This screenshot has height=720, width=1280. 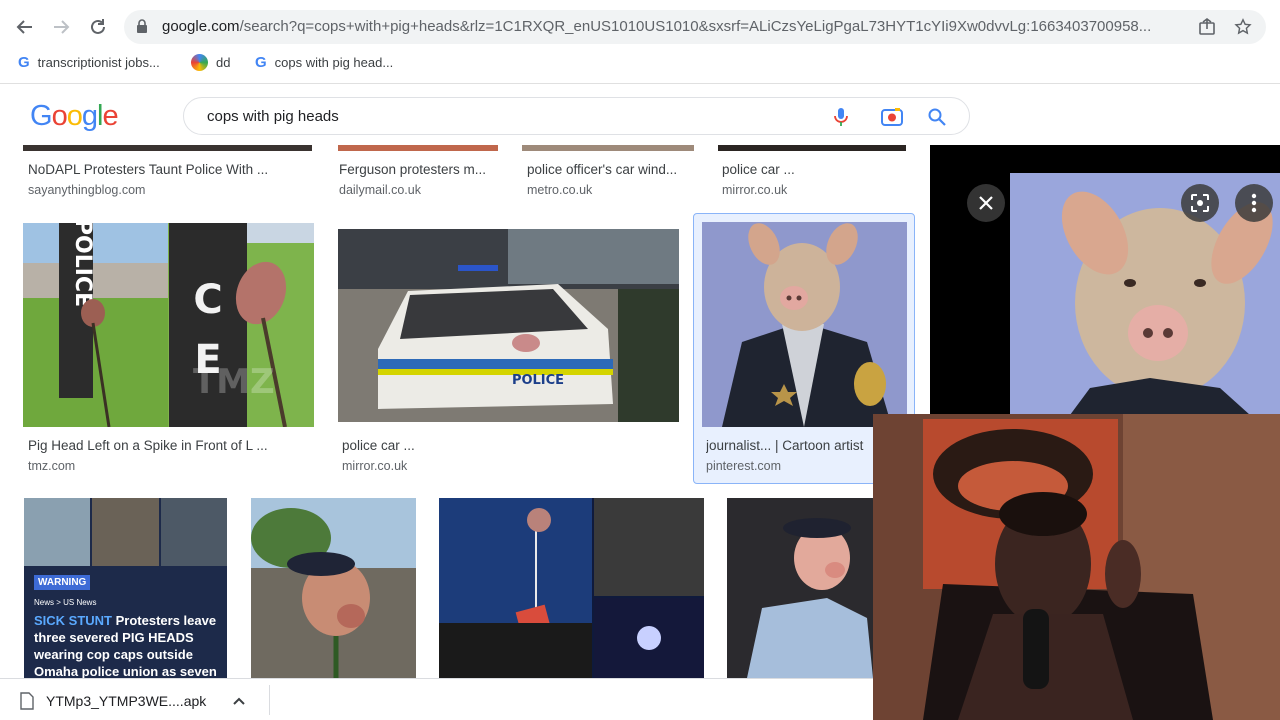 What do you see at coordinates (892, 117) in the screenshot?
I see `camera-lens-icon` at bounding box center [892, 117].